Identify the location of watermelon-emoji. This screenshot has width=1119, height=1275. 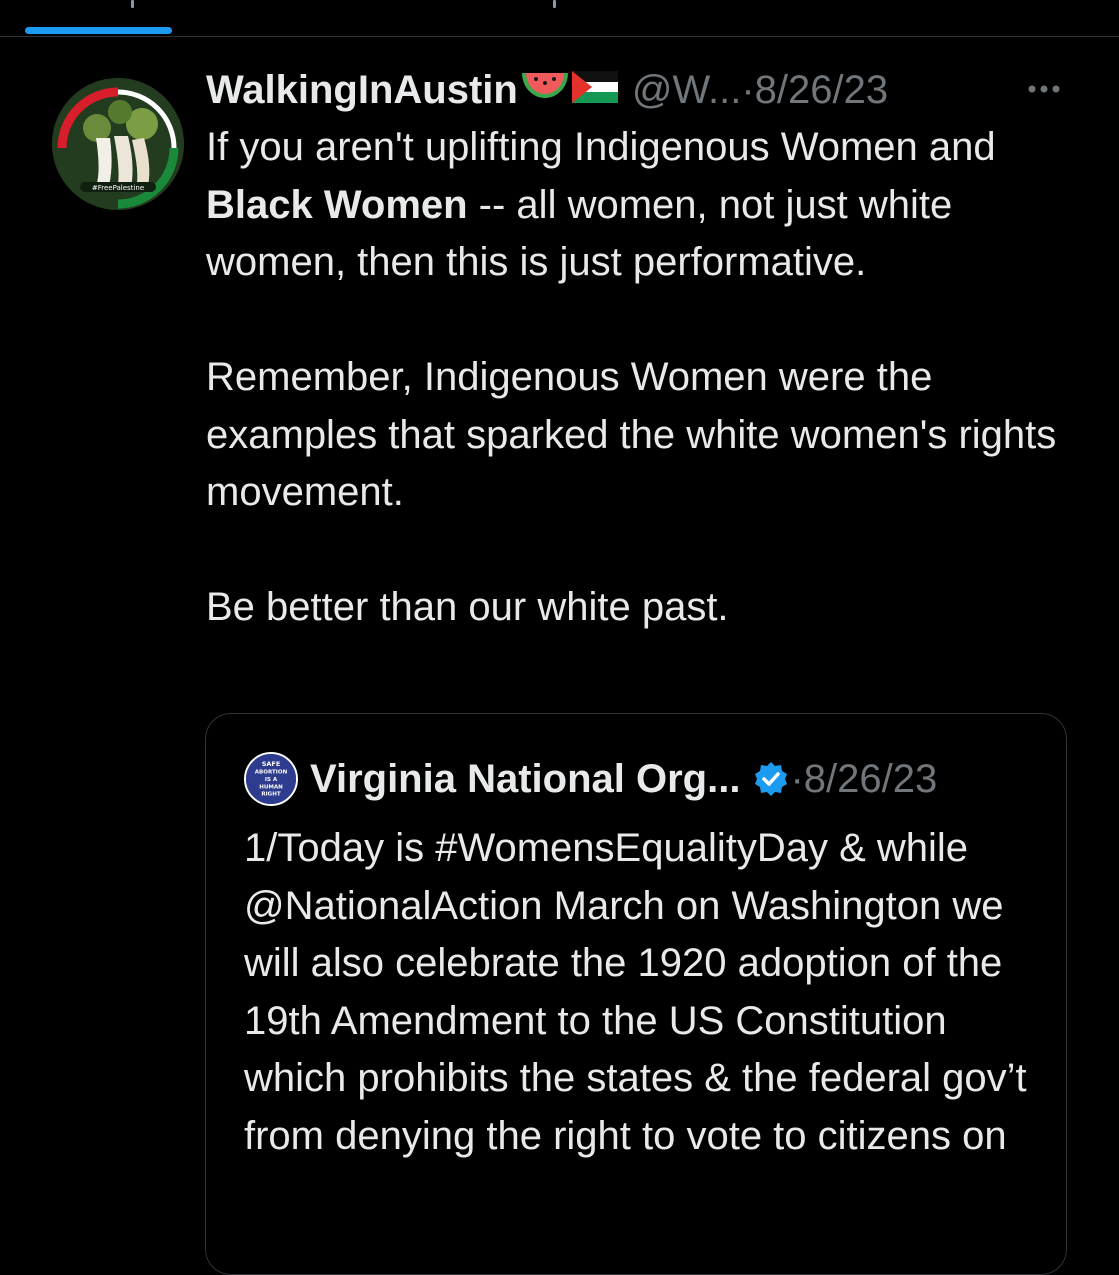
(545, 90).